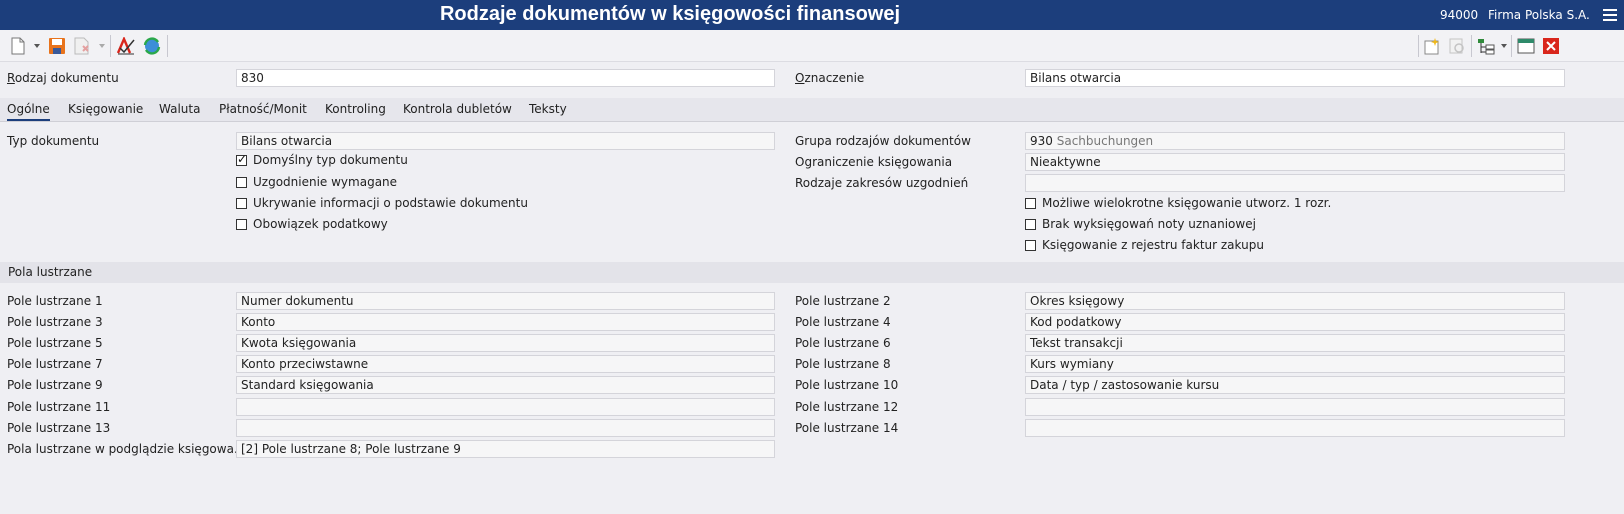 This screenshot has height=514, width=1624. I want to click on hamburger-menu-icon, so click(1610, 15).